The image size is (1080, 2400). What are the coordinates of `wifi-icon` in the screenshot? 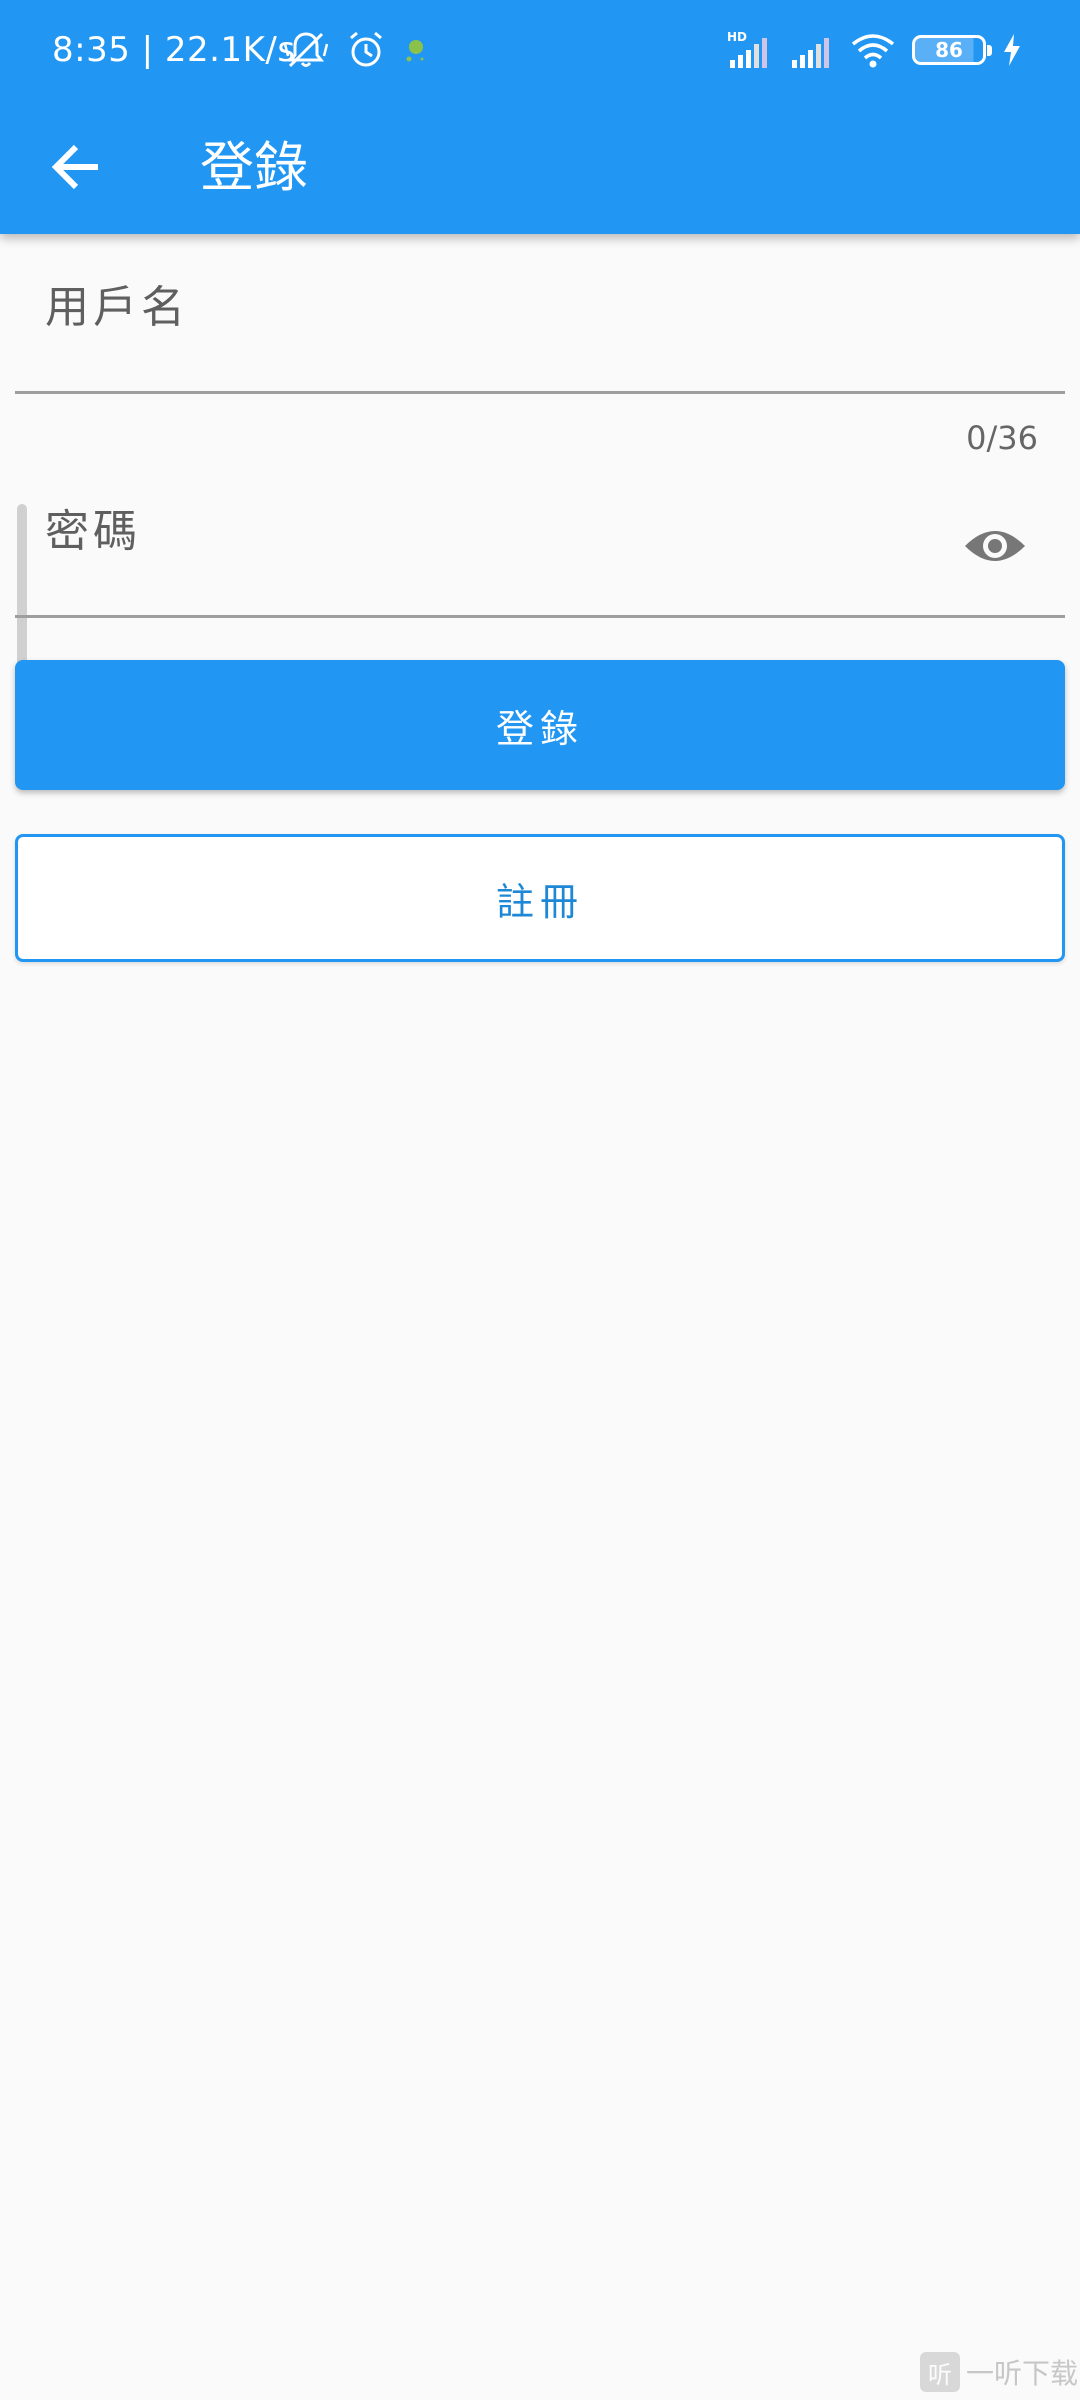 It's located at (873, 50).